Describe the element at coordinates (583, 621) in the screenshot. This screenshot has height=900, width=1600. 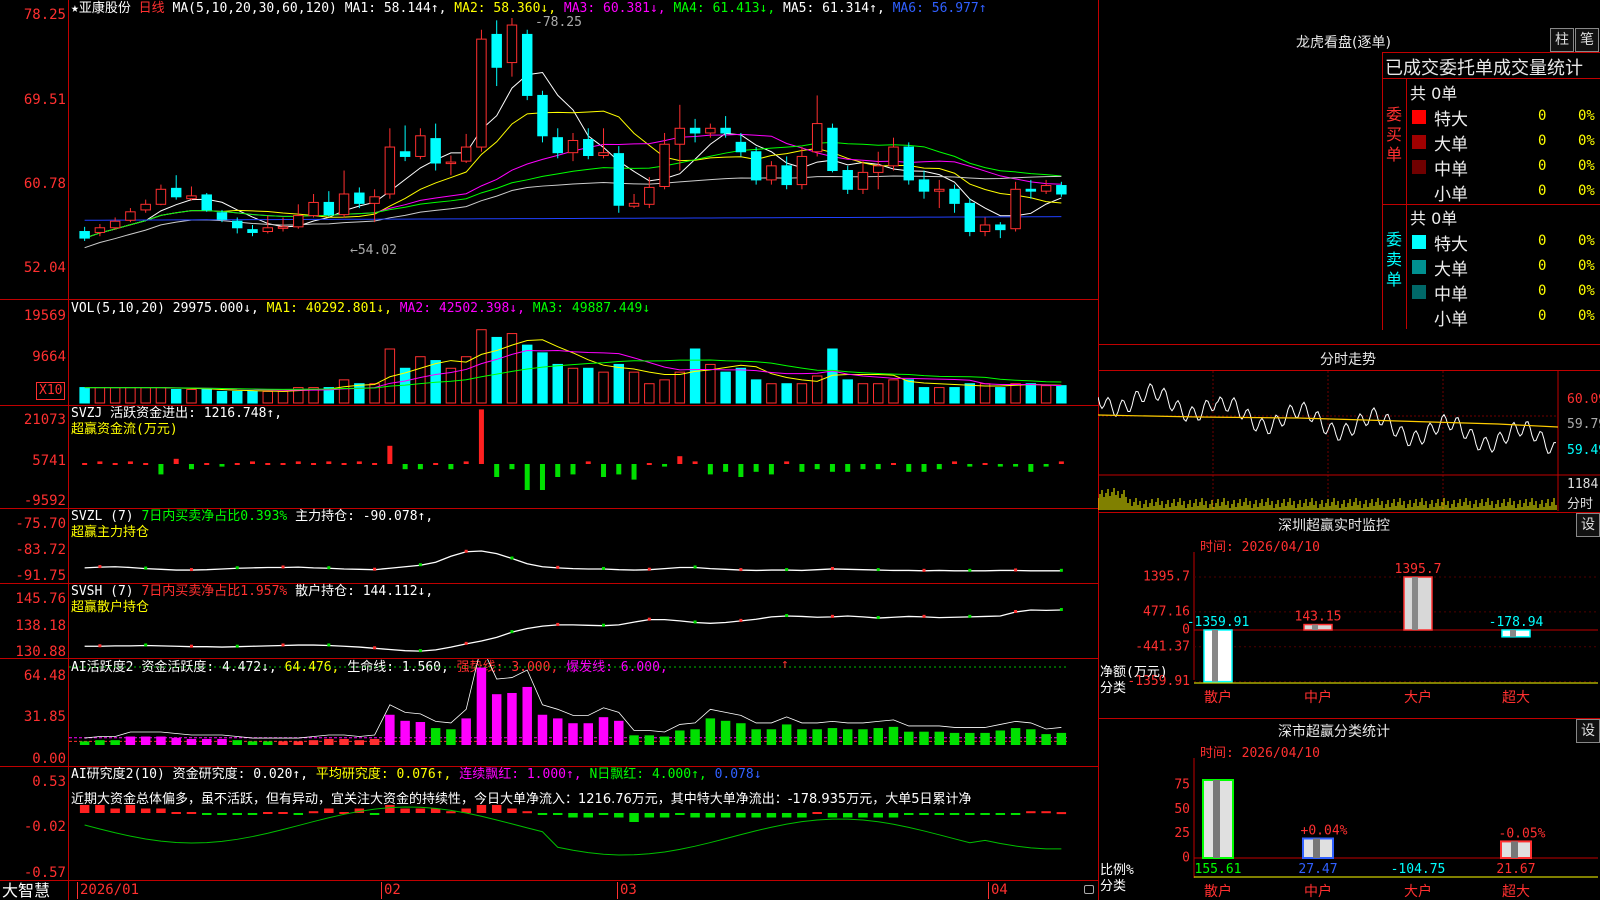
I see `retail-holding-chart` at that location.